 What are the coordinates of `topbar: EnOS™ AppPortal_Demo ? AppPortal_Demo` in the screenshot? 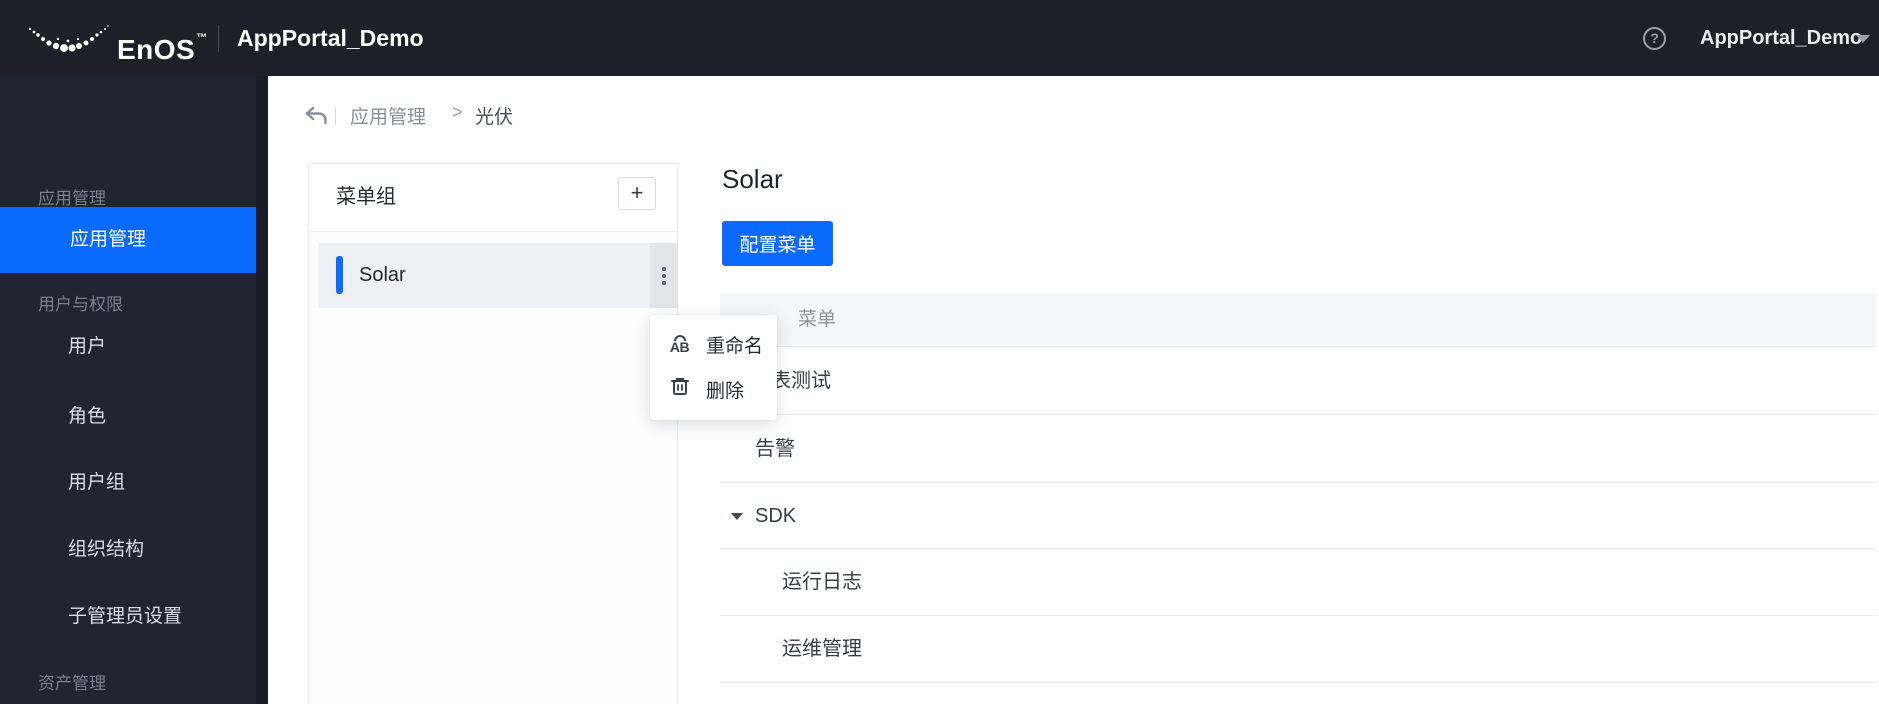 It's located at (939, 38).